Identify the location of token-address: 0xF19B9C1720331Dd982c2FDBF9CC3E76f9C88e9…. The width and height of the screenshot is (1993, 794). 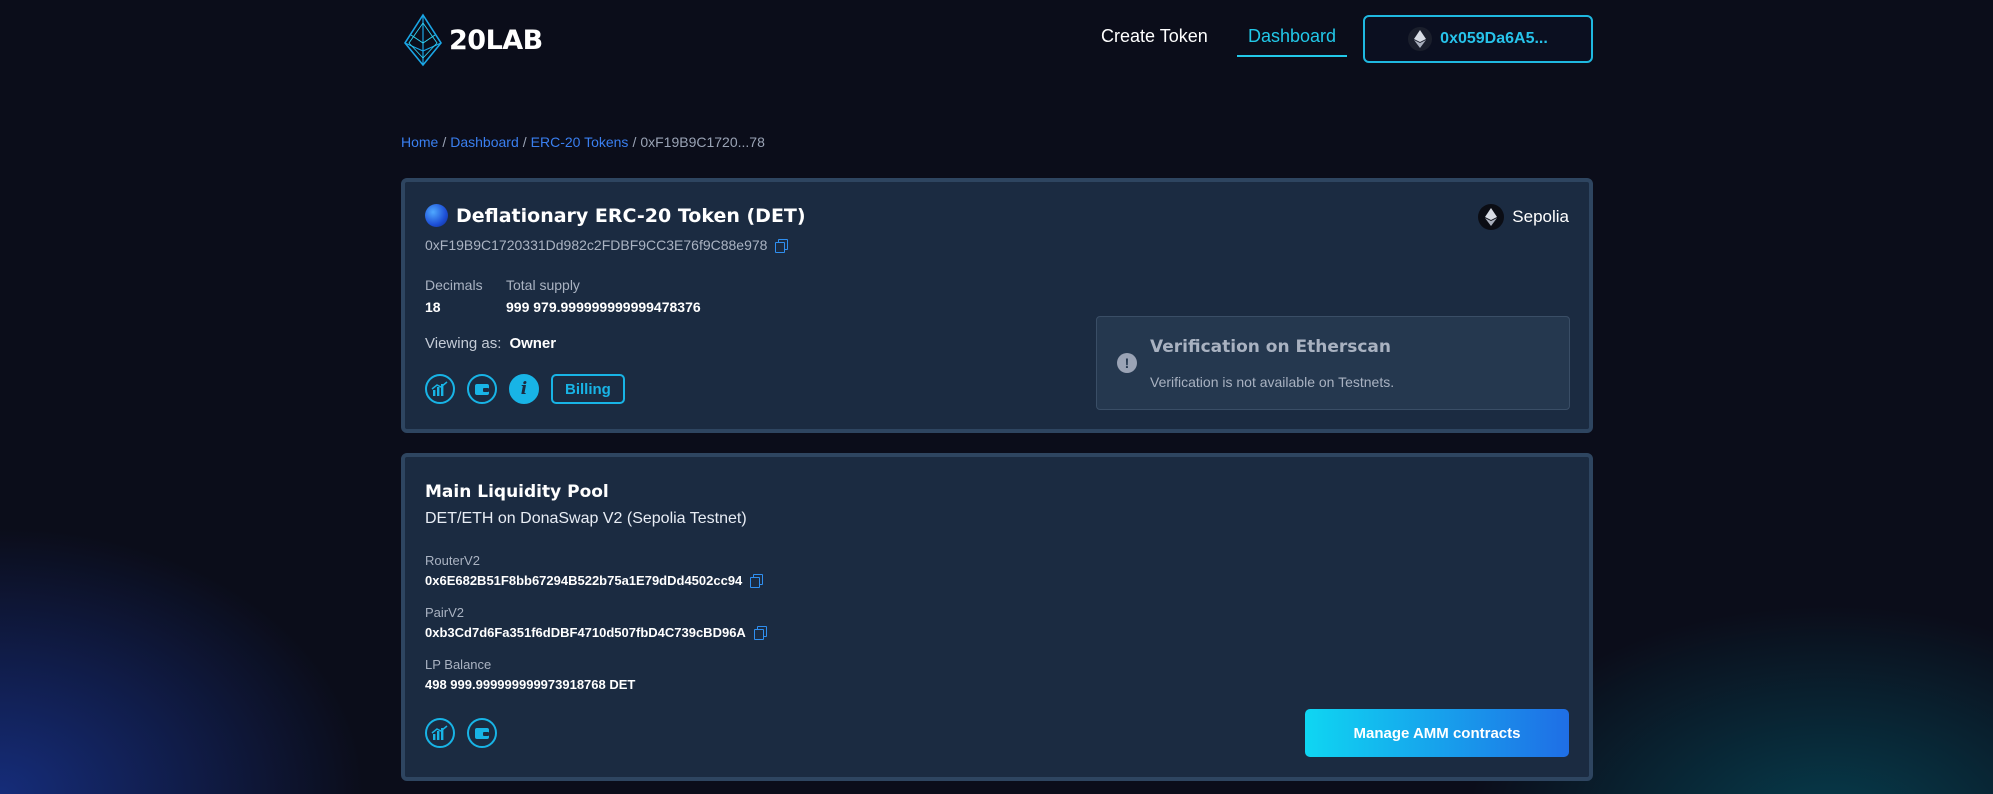
(607, 245).